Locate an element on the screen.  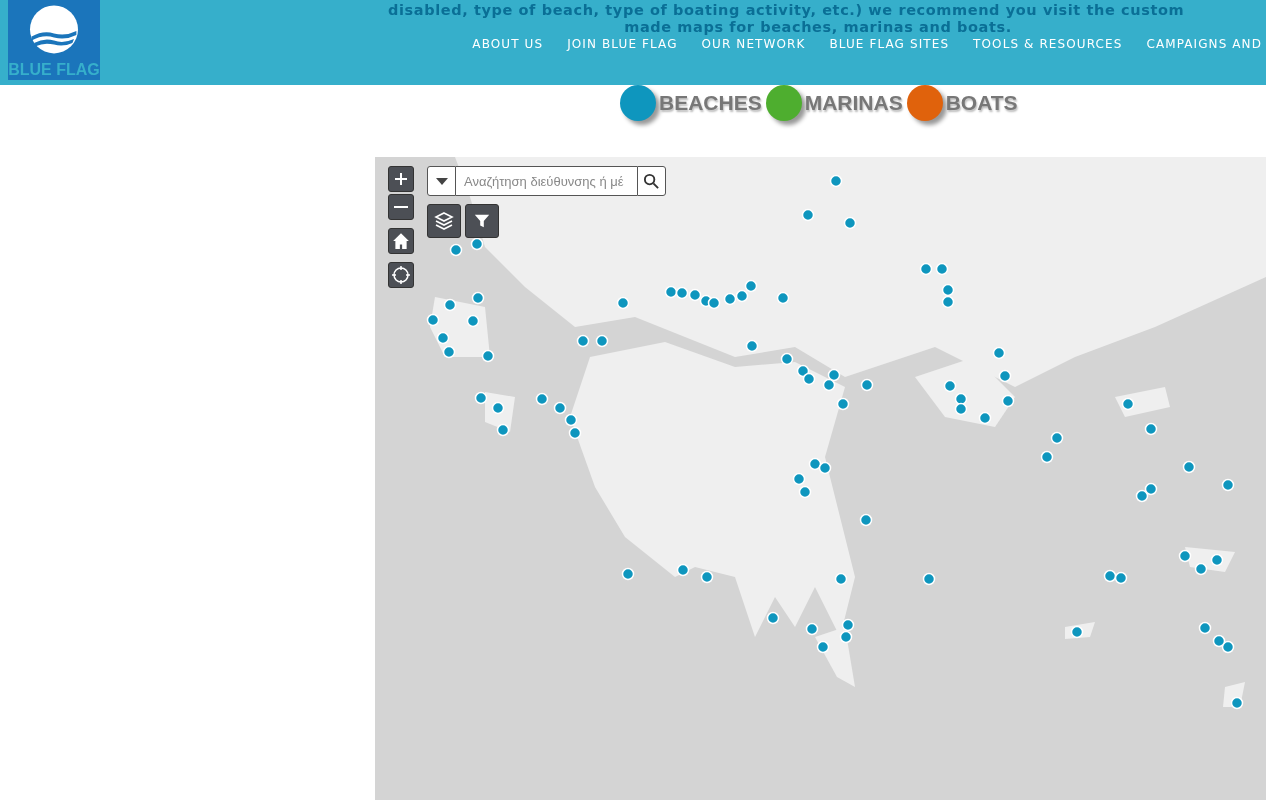
layers-button is located at coordinates (444, 221).